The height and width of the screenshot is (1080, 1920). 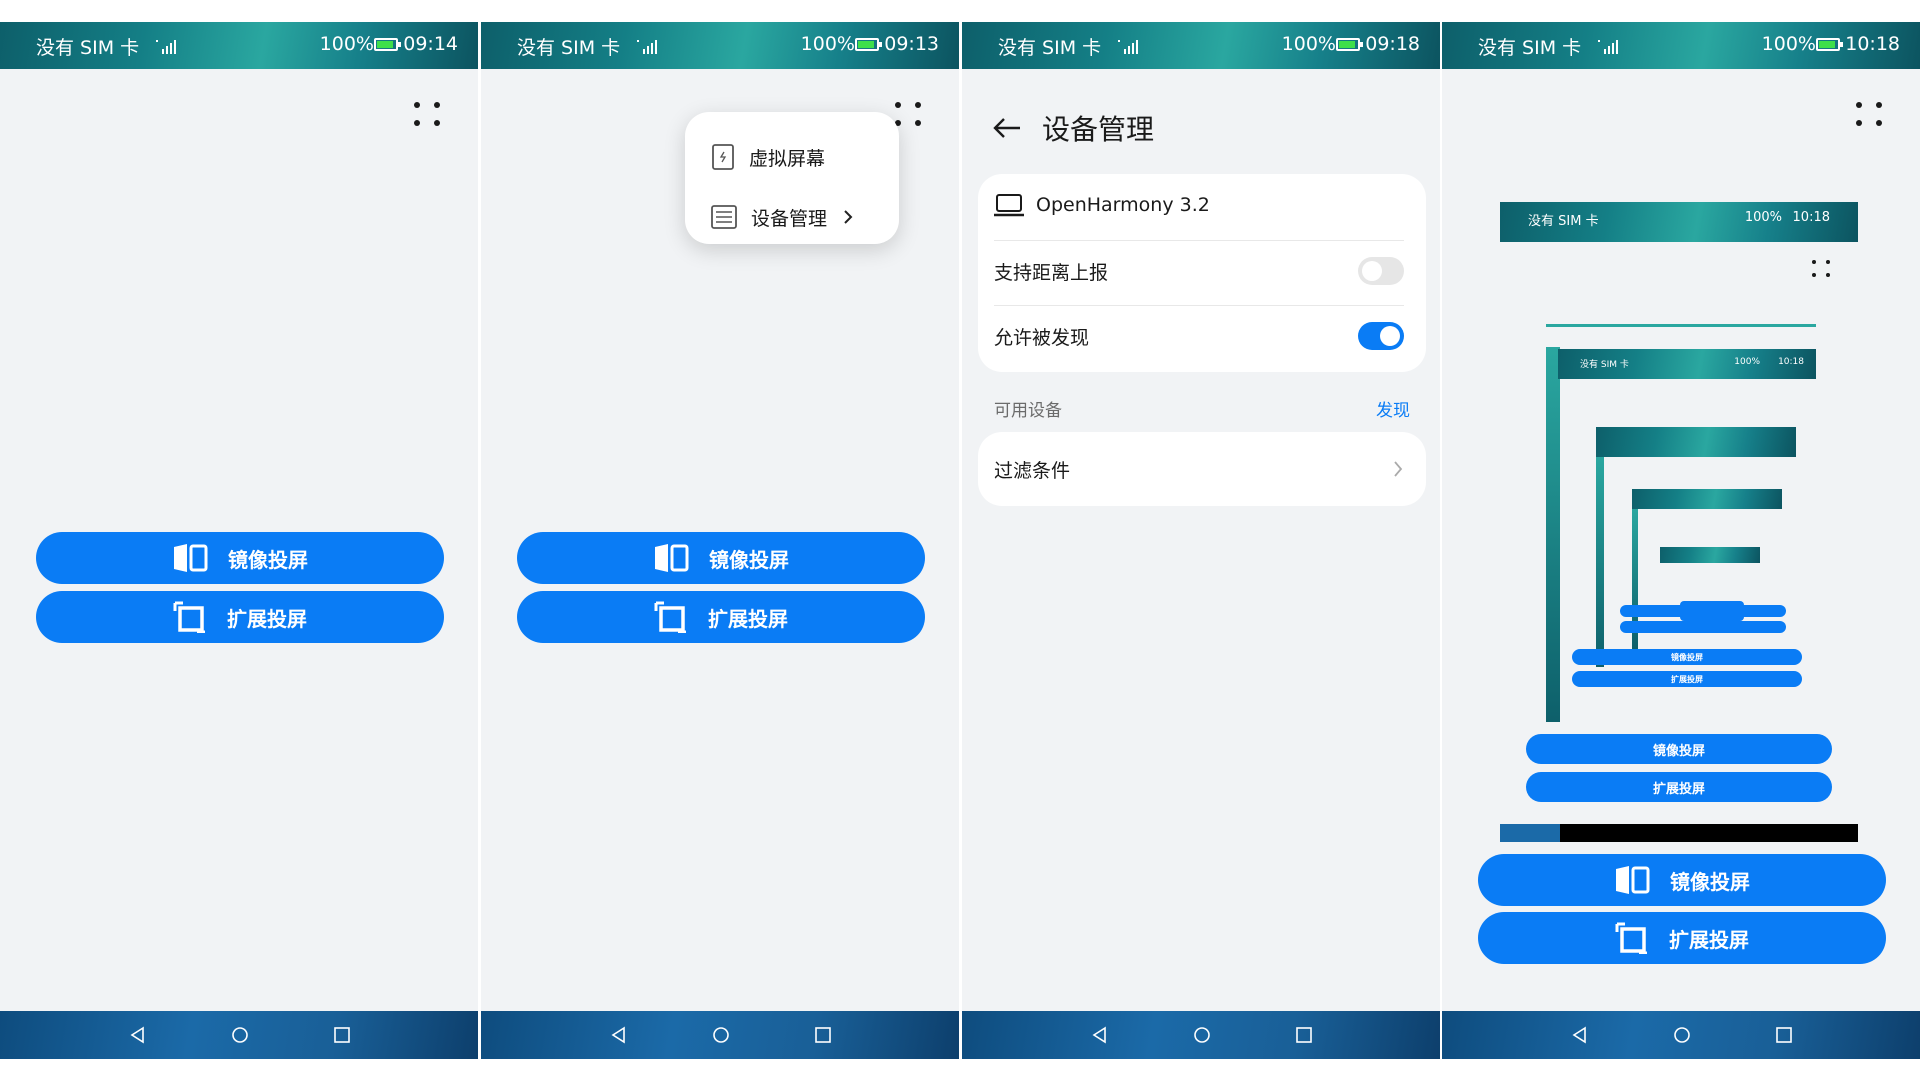 What do you see at coordinates (724, 217) in the screenshot?
I see `device-list-icon` at bounding box center [724, 217].